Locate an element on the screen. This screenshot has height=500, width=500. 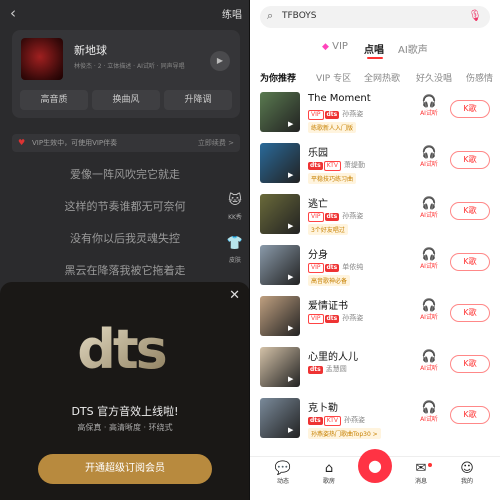
cat-icon: 🐱 is located at coordinates (235, 200).